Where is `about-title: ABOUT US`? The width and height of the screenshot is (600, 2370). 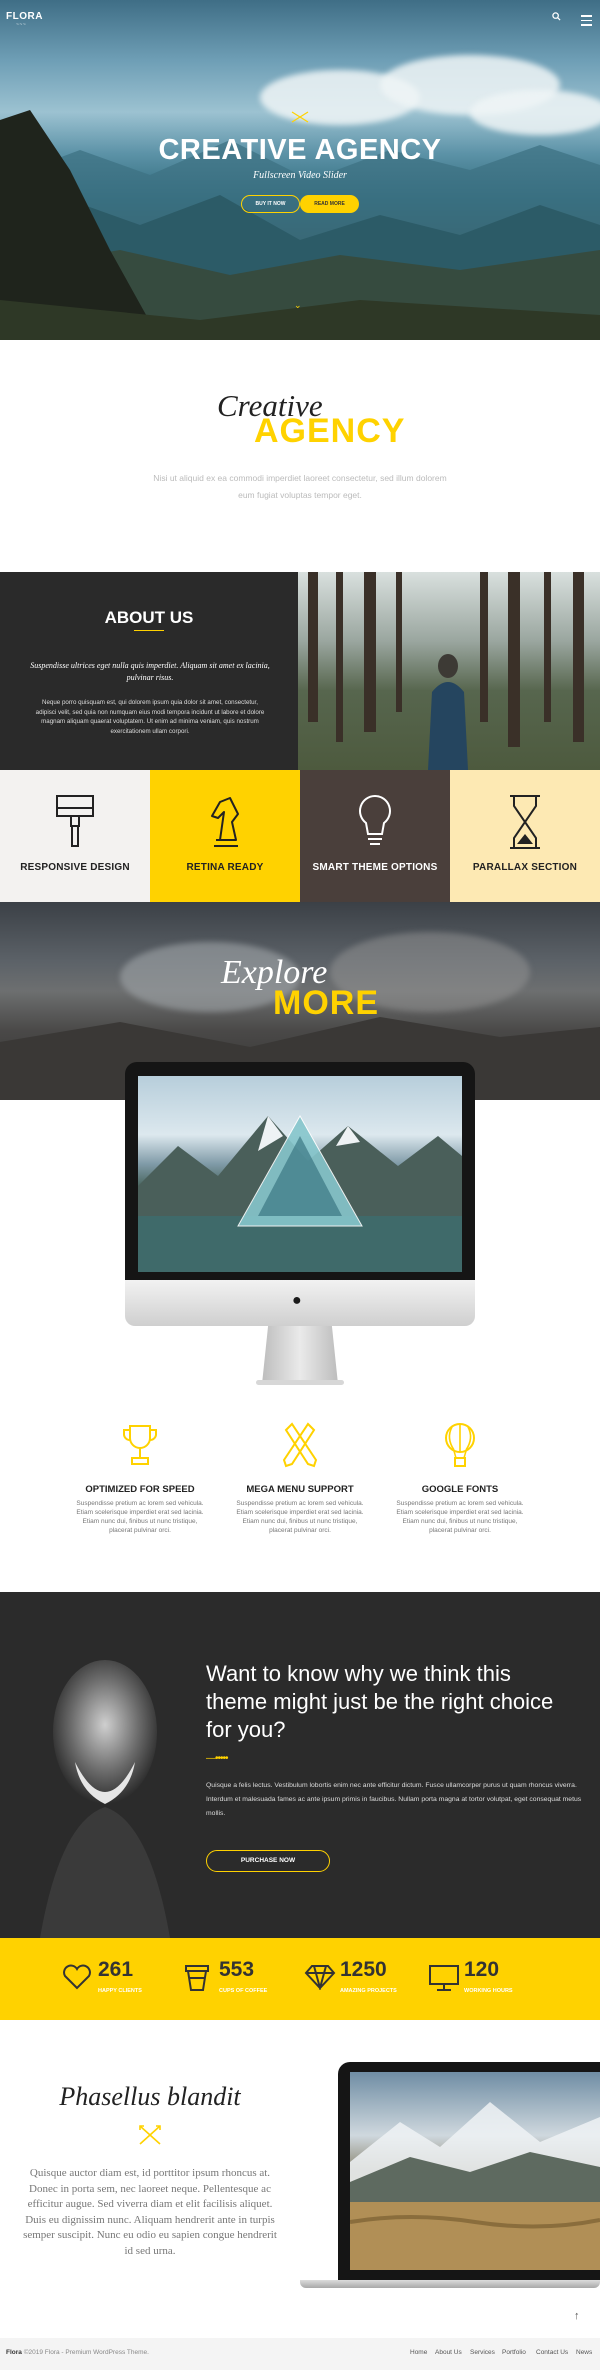
about-title: ABOUT US is located at coordinates (149, 617).